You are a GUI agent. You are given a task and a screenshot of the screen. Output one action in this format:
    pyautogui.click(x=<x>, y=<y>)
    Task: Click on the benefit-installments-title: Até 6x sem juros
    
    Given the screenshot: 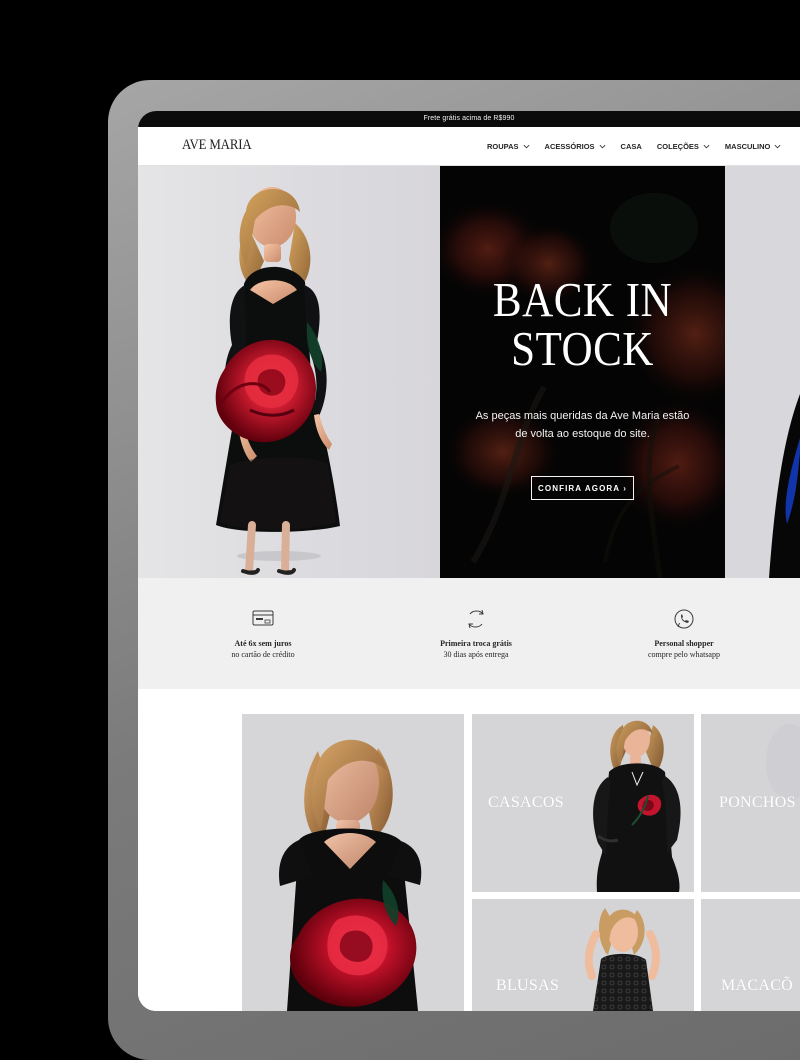 What is the action you would take?
    pyautogui.click(x=263, y=643)
    